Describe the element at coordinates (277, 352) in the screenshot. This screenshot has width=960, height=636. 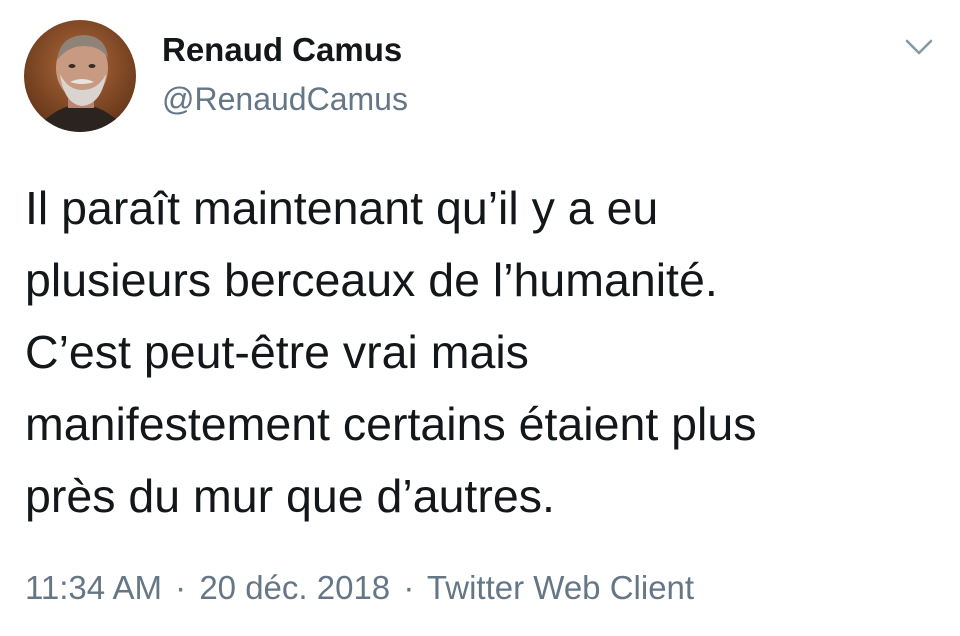
I see `tweet-text-line: C’est peut-être vrai mais` at that location.